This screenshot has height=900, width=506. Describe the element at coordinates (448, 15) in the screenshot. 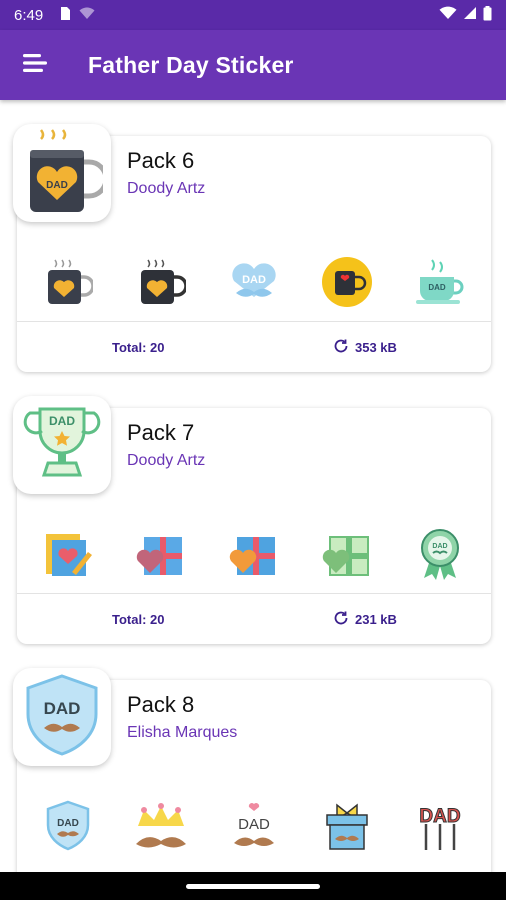

I see `wifi-icon` at that location.